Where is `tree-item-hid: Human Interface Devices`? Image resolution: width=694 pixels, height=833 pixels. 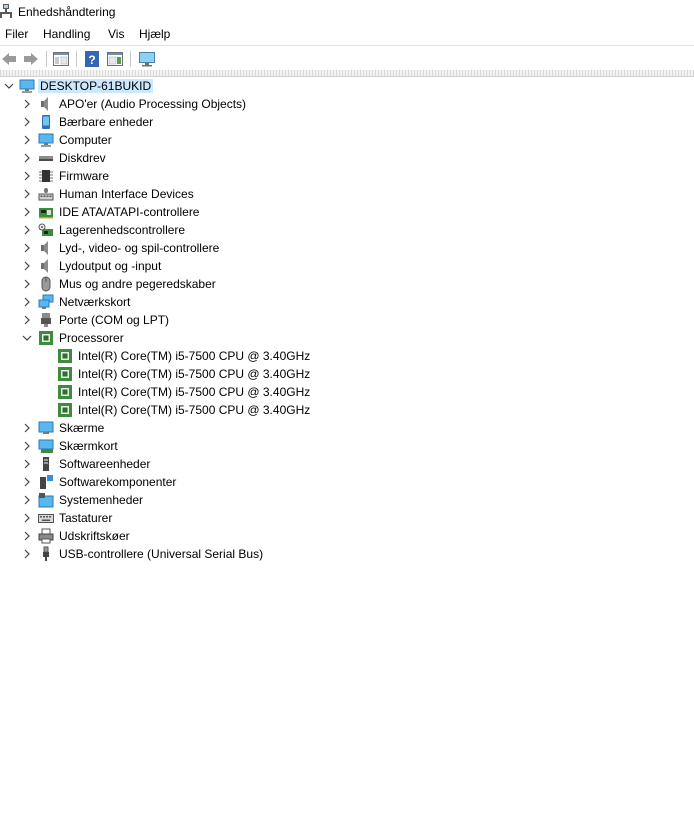
tree-item-hid: Human Interface Devices is located at coordinates (150, 194).